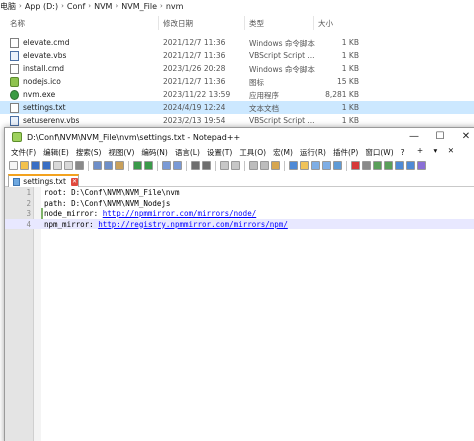 The width and height of the screenshot is (474, 441). What do you see at coordinates (256, 23) in the screenshot?
I see `column-type-header: 类型` at bounding box center [256, 23].